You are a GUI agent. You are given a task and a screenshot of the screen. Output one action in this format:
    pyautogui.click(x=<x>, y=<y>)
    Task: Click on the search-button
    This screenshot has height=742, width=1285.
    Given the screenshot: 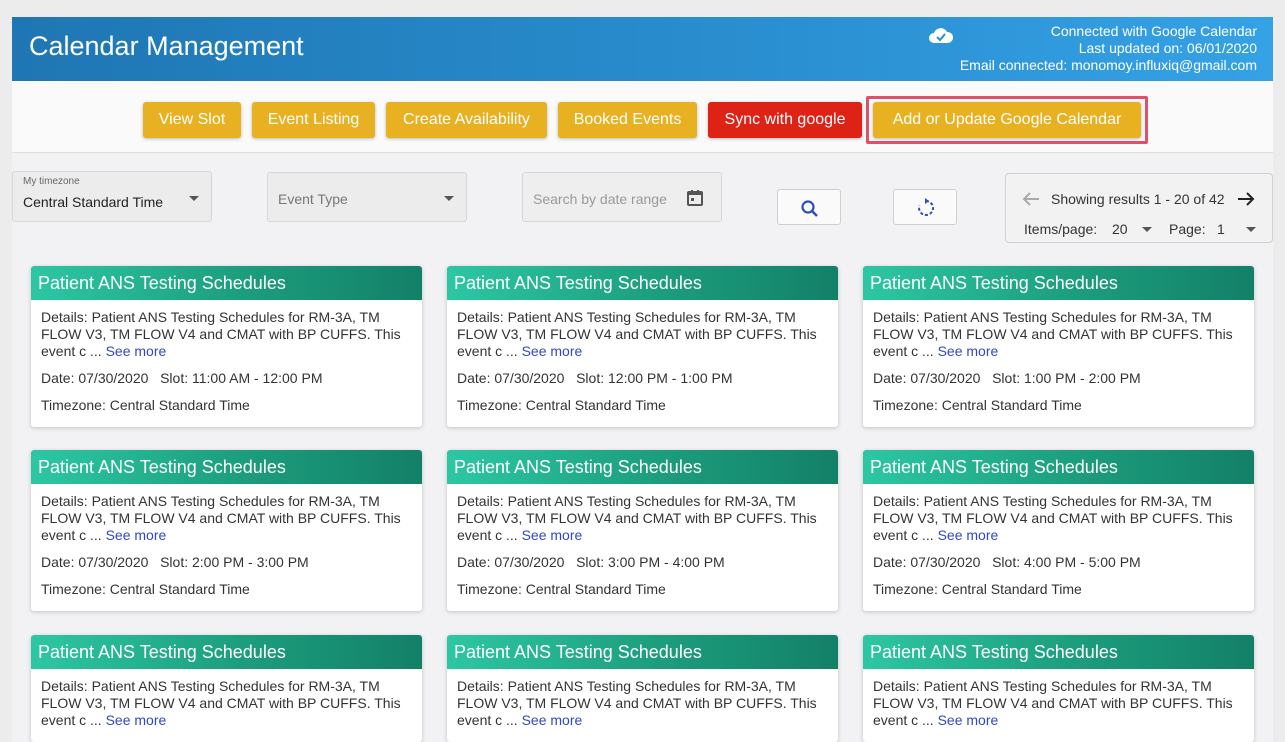 What is the action you would take?
    pyautogui.click(x=809, y=207)
    